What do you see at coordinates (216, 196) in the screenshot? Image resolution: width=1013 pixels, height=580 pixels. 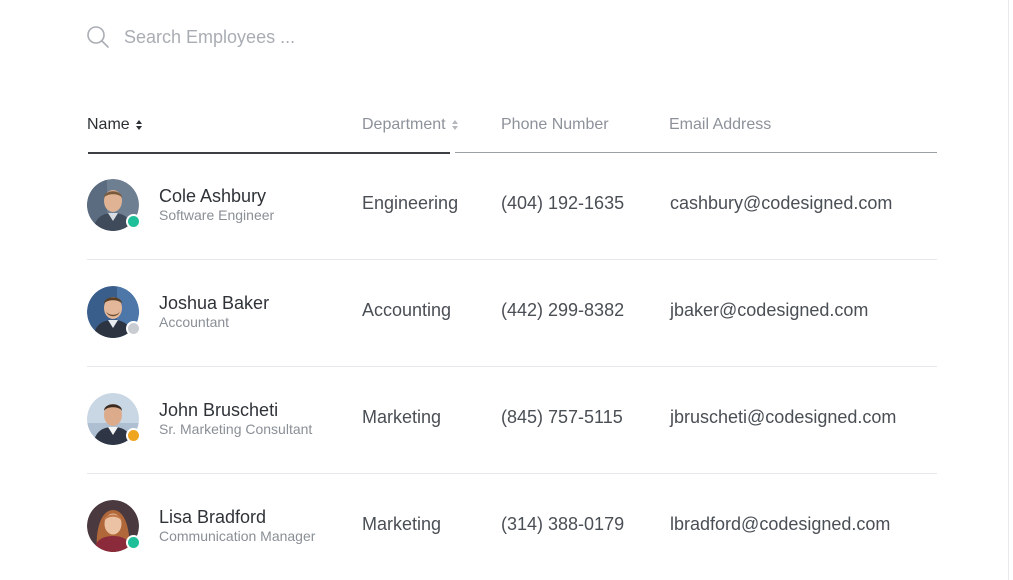 I see `employee-name: Cole Ashbury` at bounding box center [216, 196].